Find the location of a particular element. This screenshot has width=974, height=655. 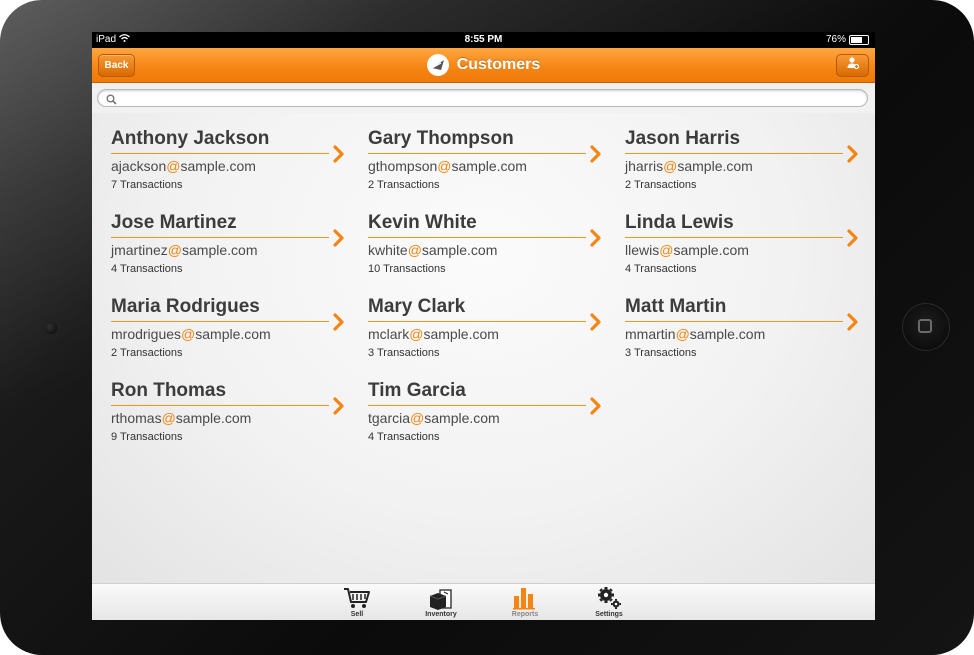

camera is located at coordinates (51, 328).